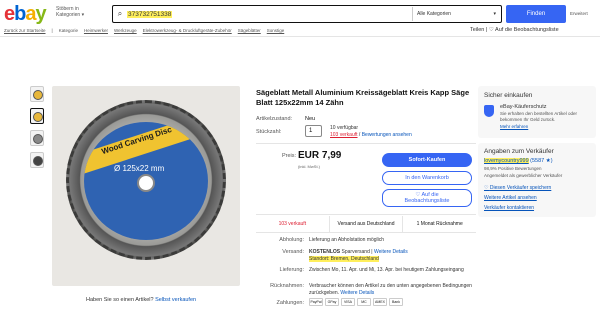  What do you see at coordinates (439, 224) in the screenshot?
I see `stat-returns: 1 Monat Rücknahme` at bounding box center [439, 224].